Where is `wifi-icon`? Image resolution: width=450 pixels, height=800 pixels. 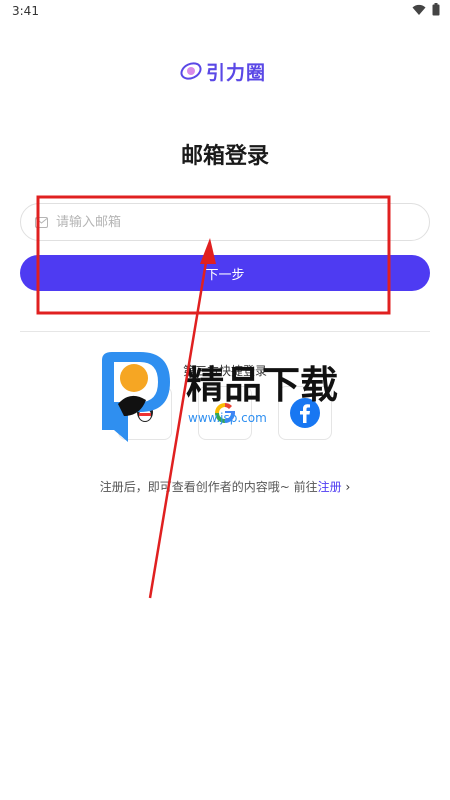 wifi-icon is located at coordinates (419, 9).